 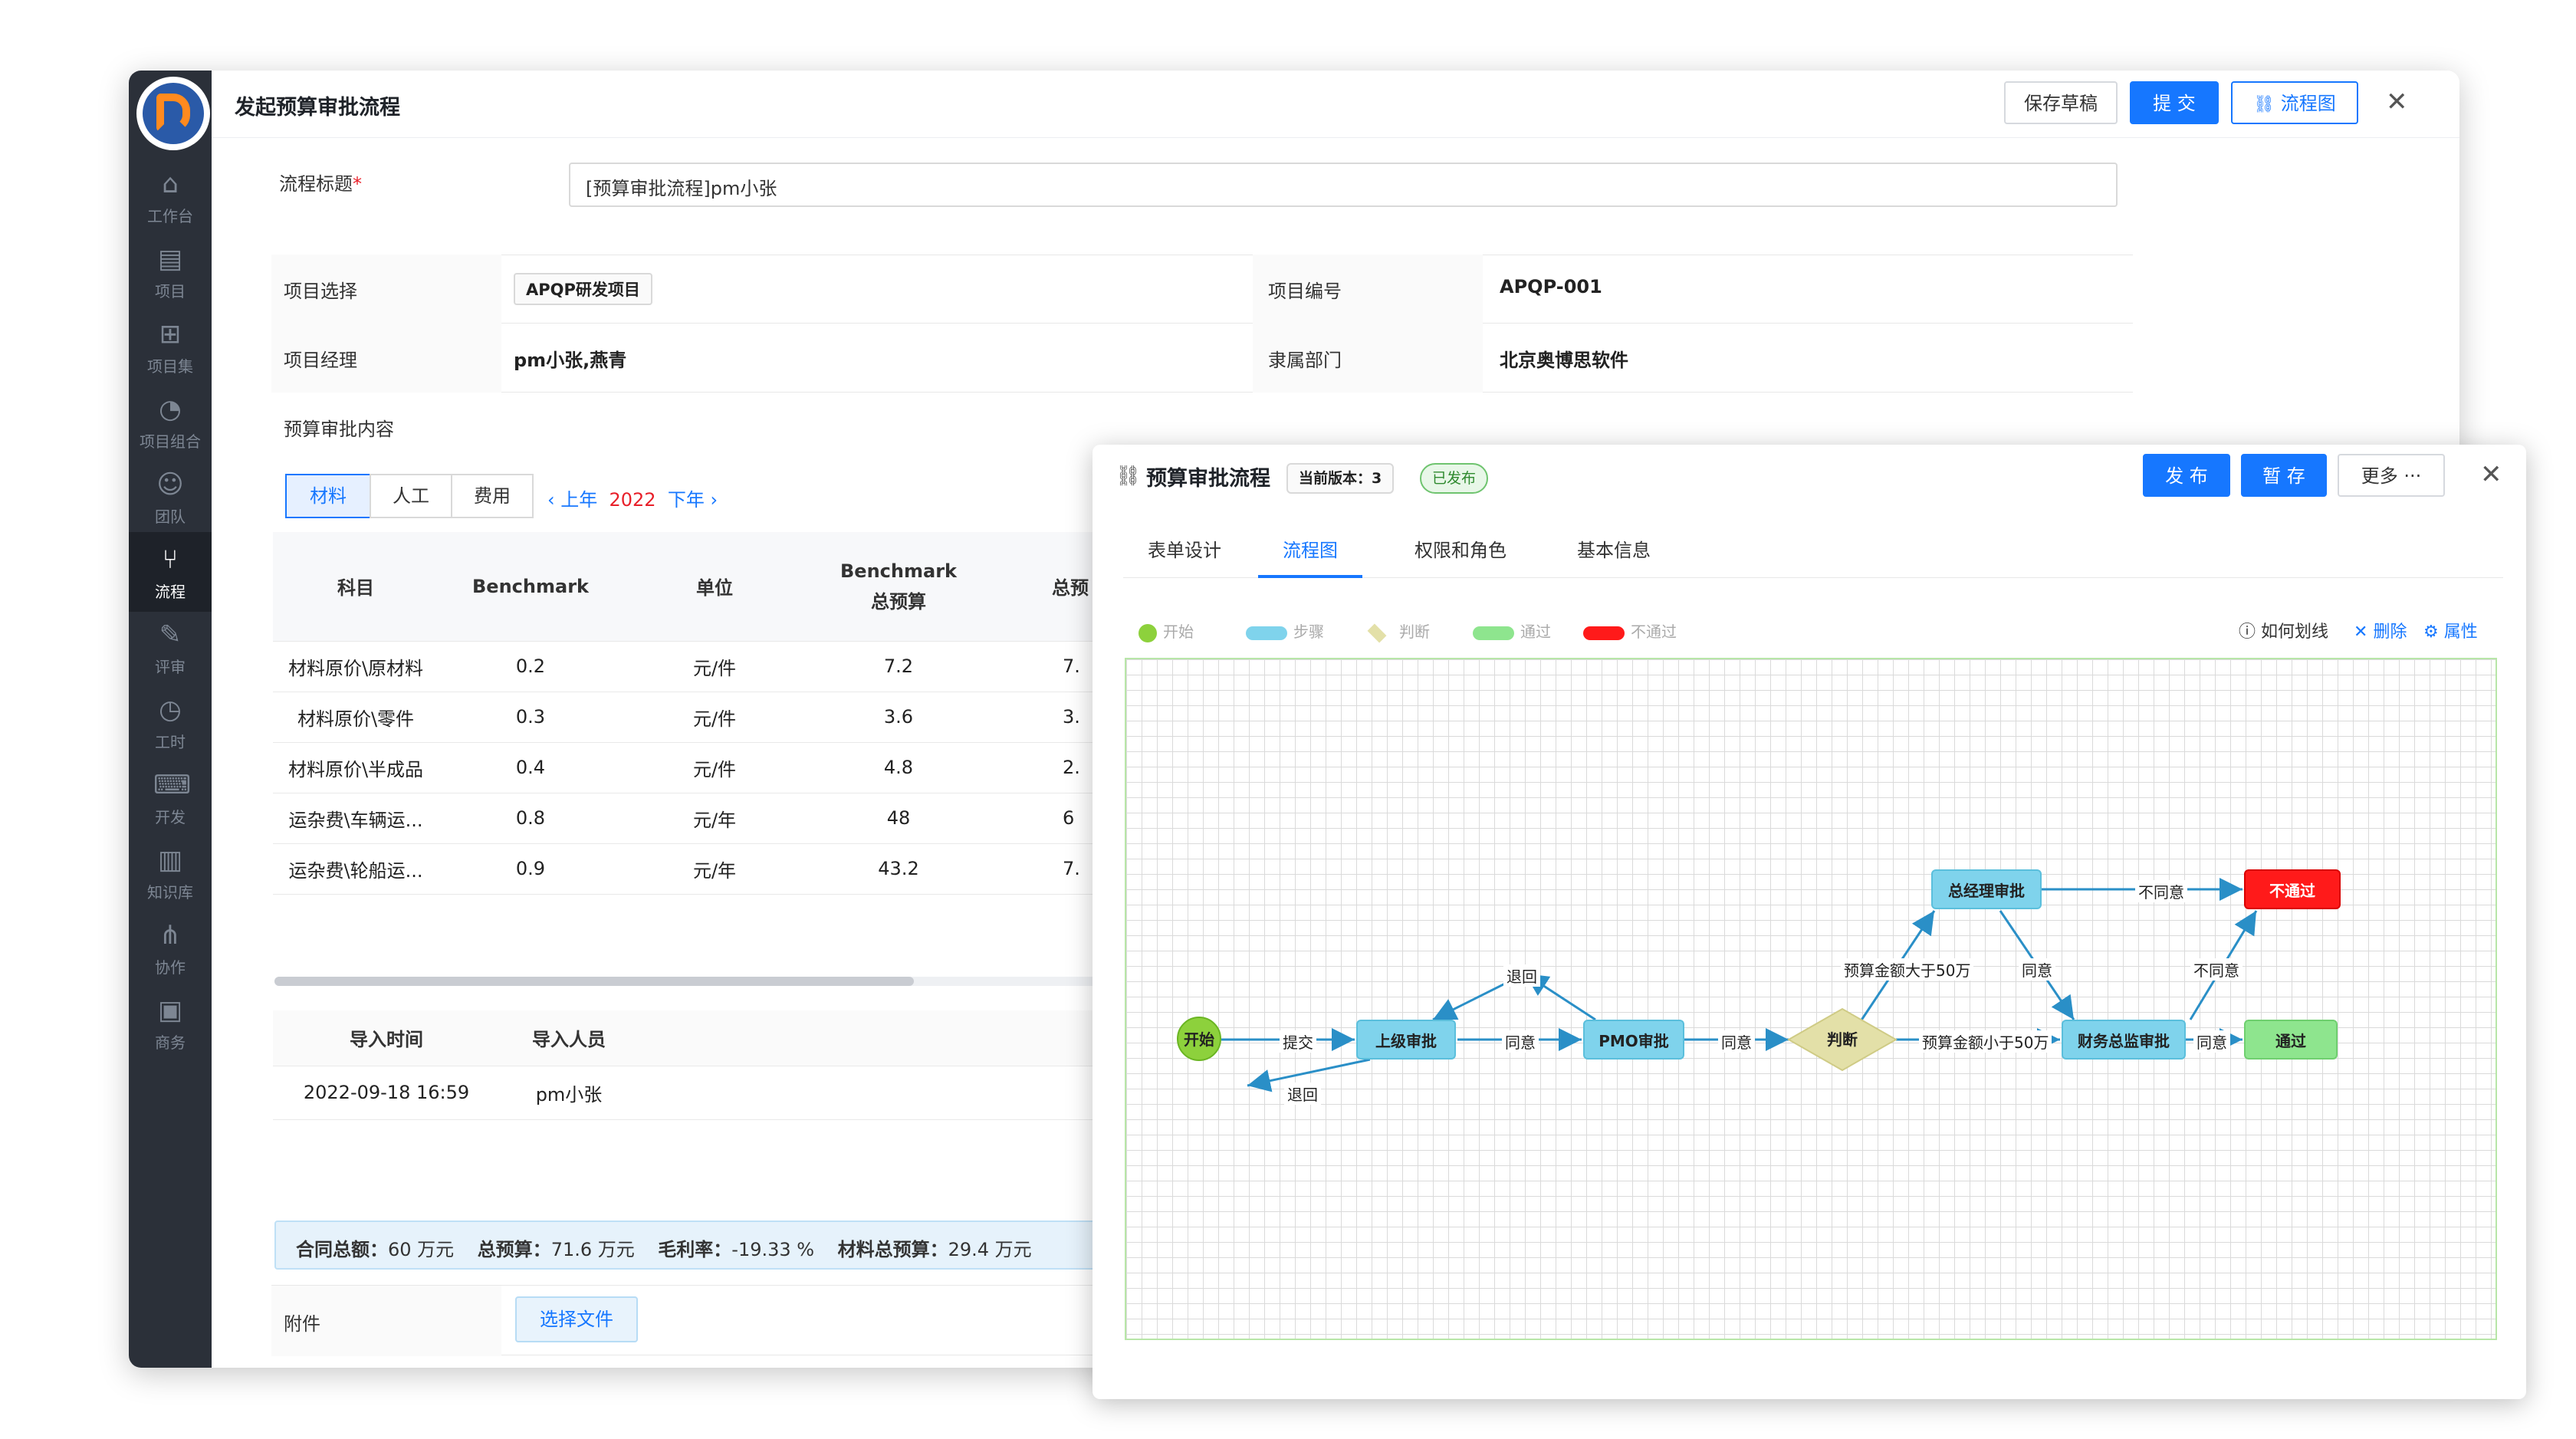 I want to click on legend-fail: 不通过, so click(x=1630, y=630).